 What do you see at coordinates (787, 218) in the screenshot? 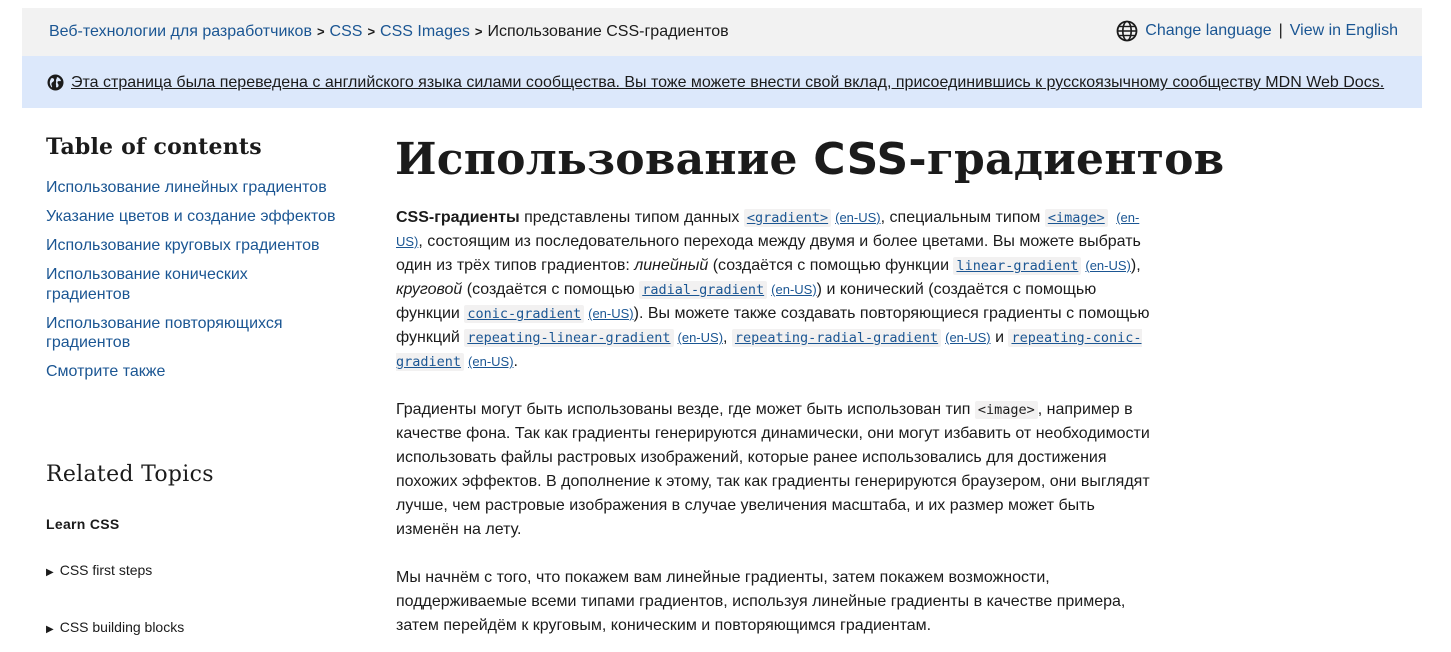
I see `gradient-type-link: <gradient>` at bounding box center [787, 218].